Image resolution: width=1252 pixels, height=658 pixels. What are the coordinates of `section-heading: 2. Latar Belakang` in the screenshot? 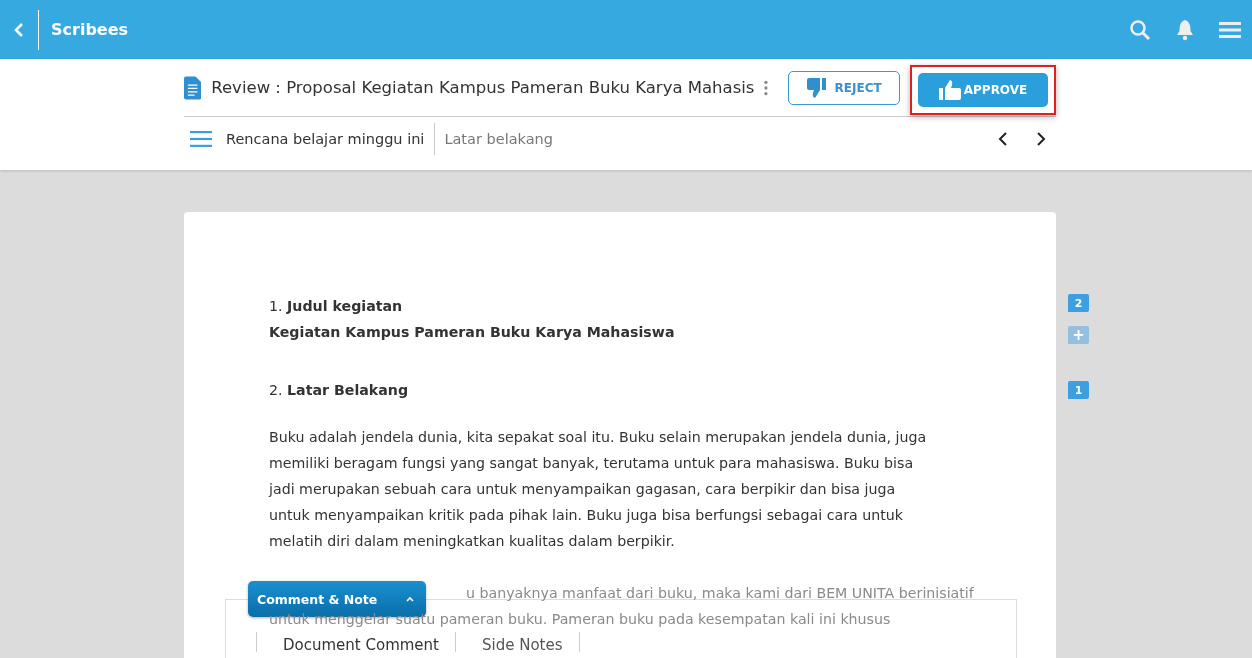 It's located at (339, 390).